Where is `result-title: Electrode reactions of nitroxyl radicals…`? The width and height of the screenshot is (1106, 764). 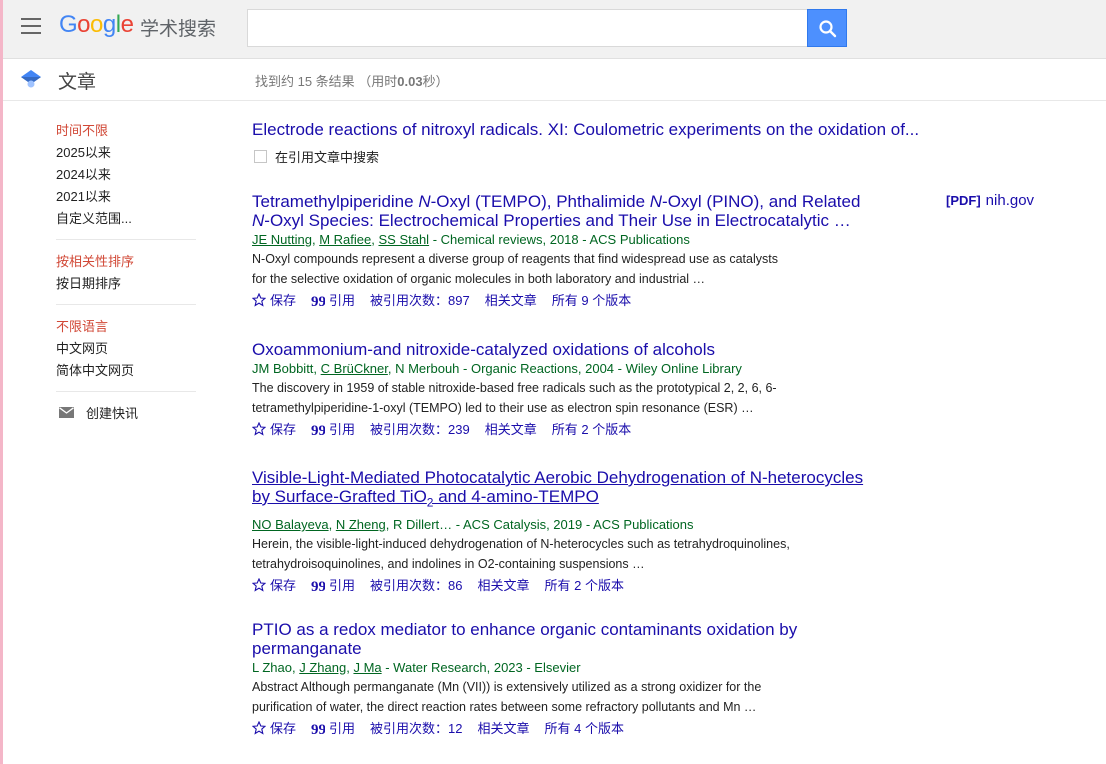
result-title: Electrode reactions of nitroxyl radicals… is located at coordinates (602, 129).